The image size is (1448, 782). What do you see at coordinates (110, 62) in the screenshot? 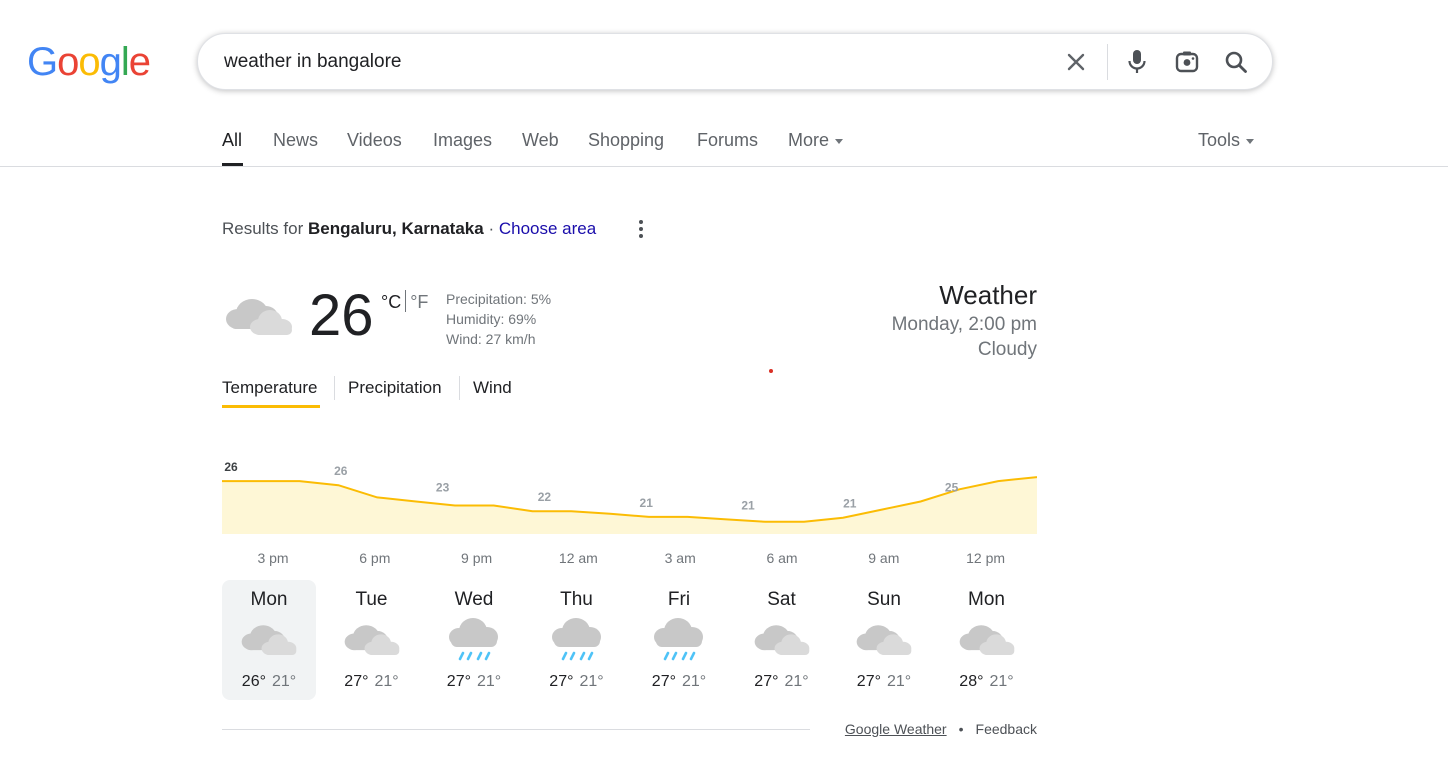
I see `logo-letter: g` at bounding box center [110, 62].